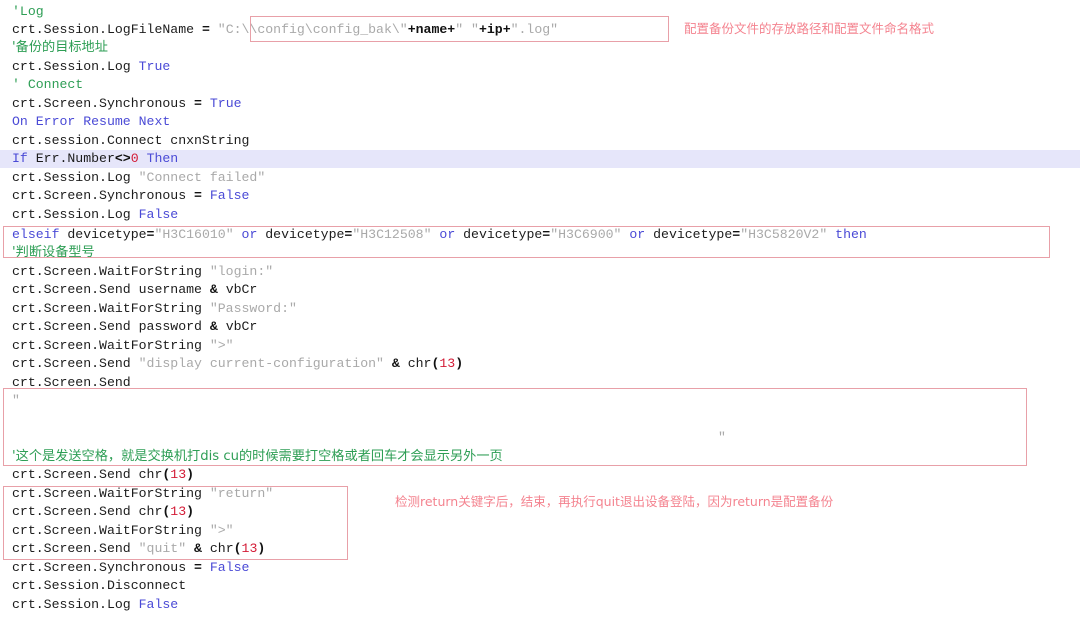 The height and width of the screenshot is (626, 1080). What do you see at coordinates (237, 548) in the screenshot?
I see `code-token-op: (` at bounding box center [237, 548].